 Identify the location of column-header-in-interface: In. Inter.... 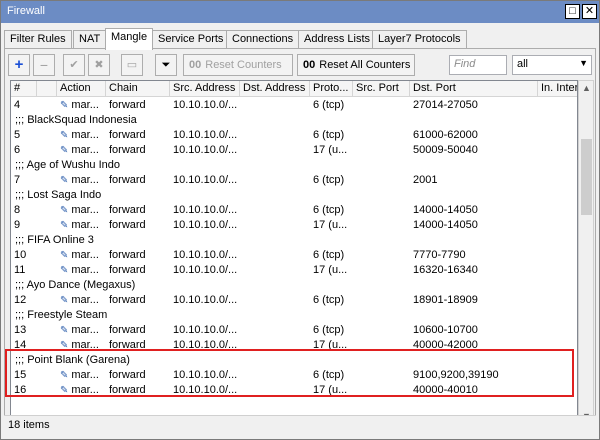
(557, 89).